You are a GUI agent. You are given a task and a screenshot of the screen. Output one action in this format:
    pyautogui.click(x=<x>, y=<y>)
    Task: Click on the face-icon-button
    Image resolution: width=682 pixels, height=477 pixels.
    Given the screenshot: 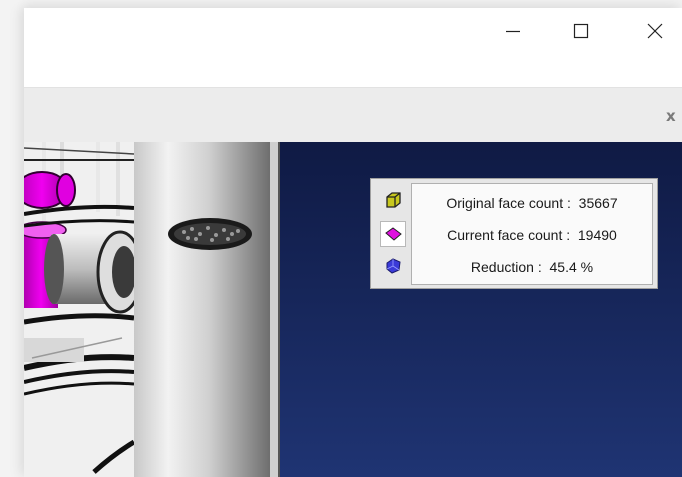 What is the action you would take?
    pyautogui.click(x=393, y=234)
    